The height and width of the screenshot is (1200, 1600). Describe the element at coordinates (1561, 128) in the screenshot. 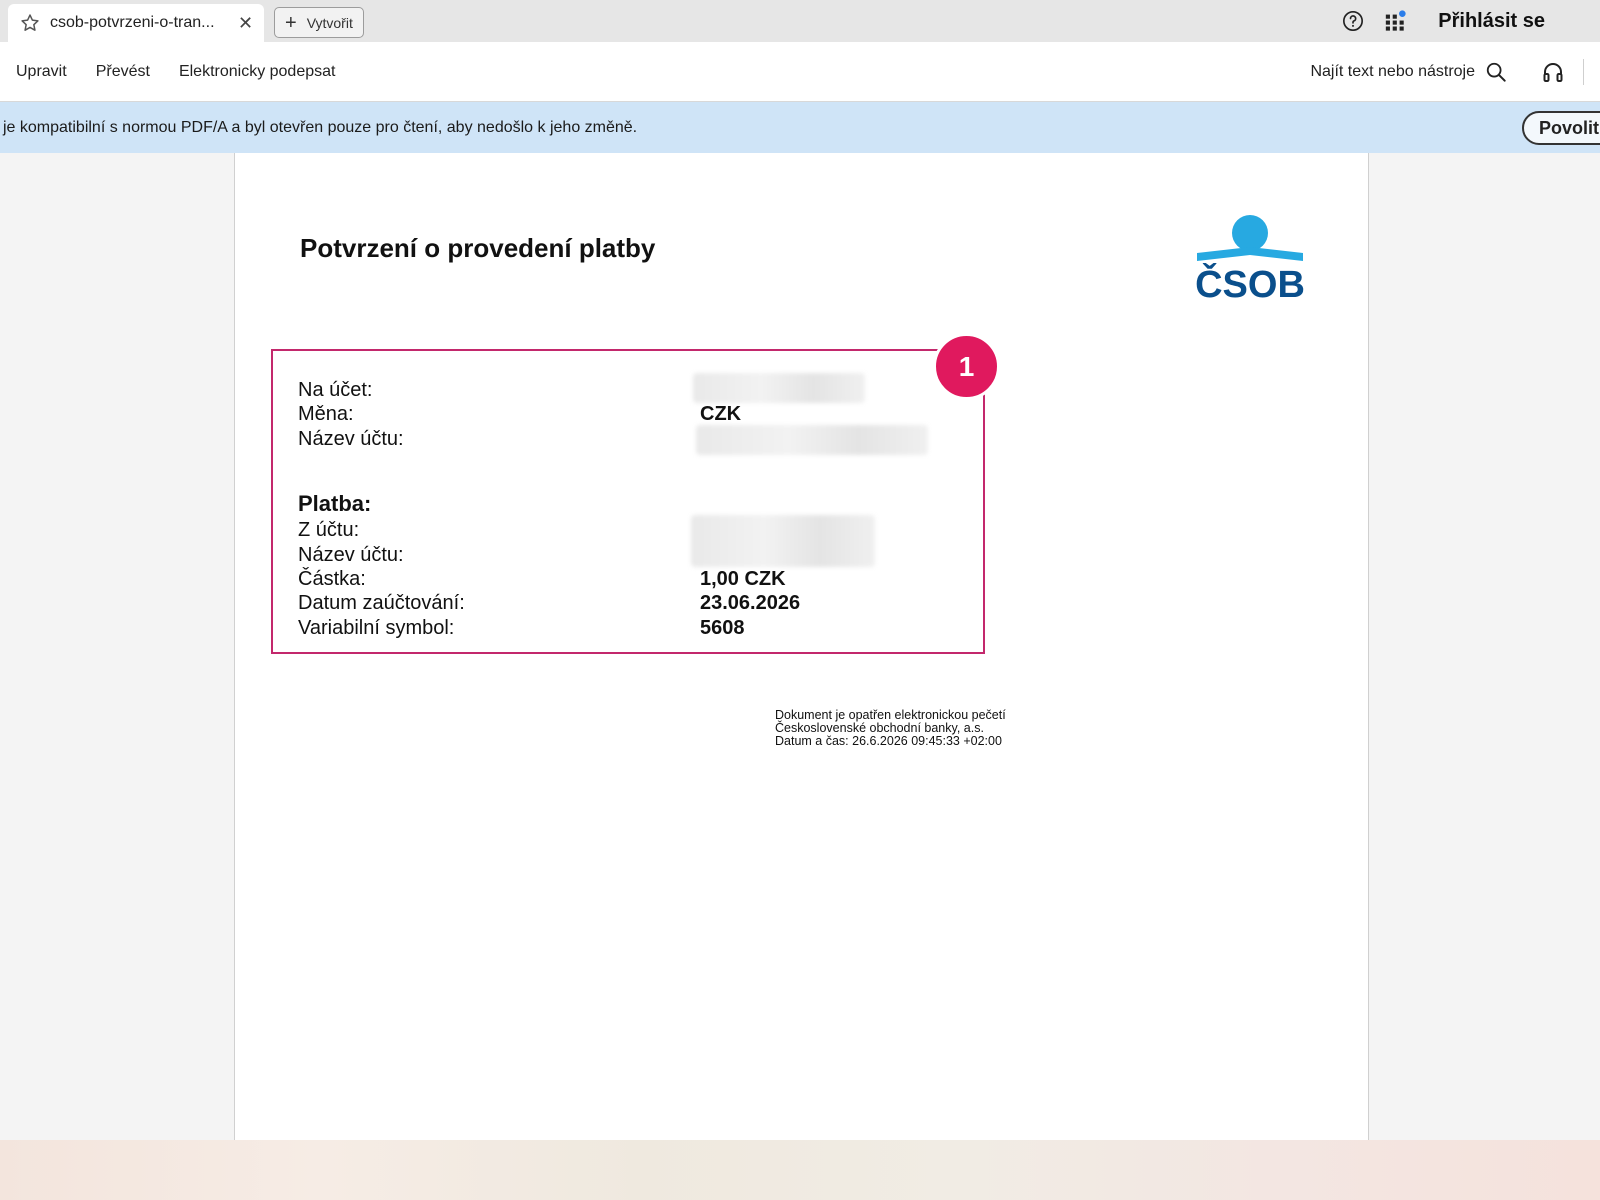

I see `enable-editing-button: Povolit` at that location.